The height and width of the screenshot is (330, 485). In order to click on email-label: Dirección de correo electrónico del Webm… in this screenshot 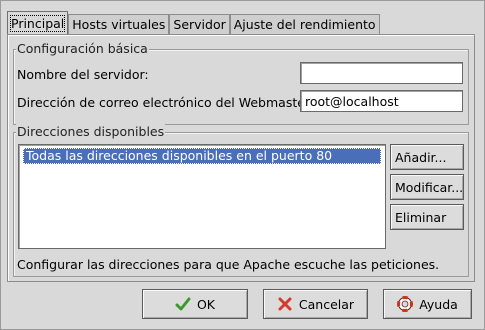, I will do `click(166, 102)`.